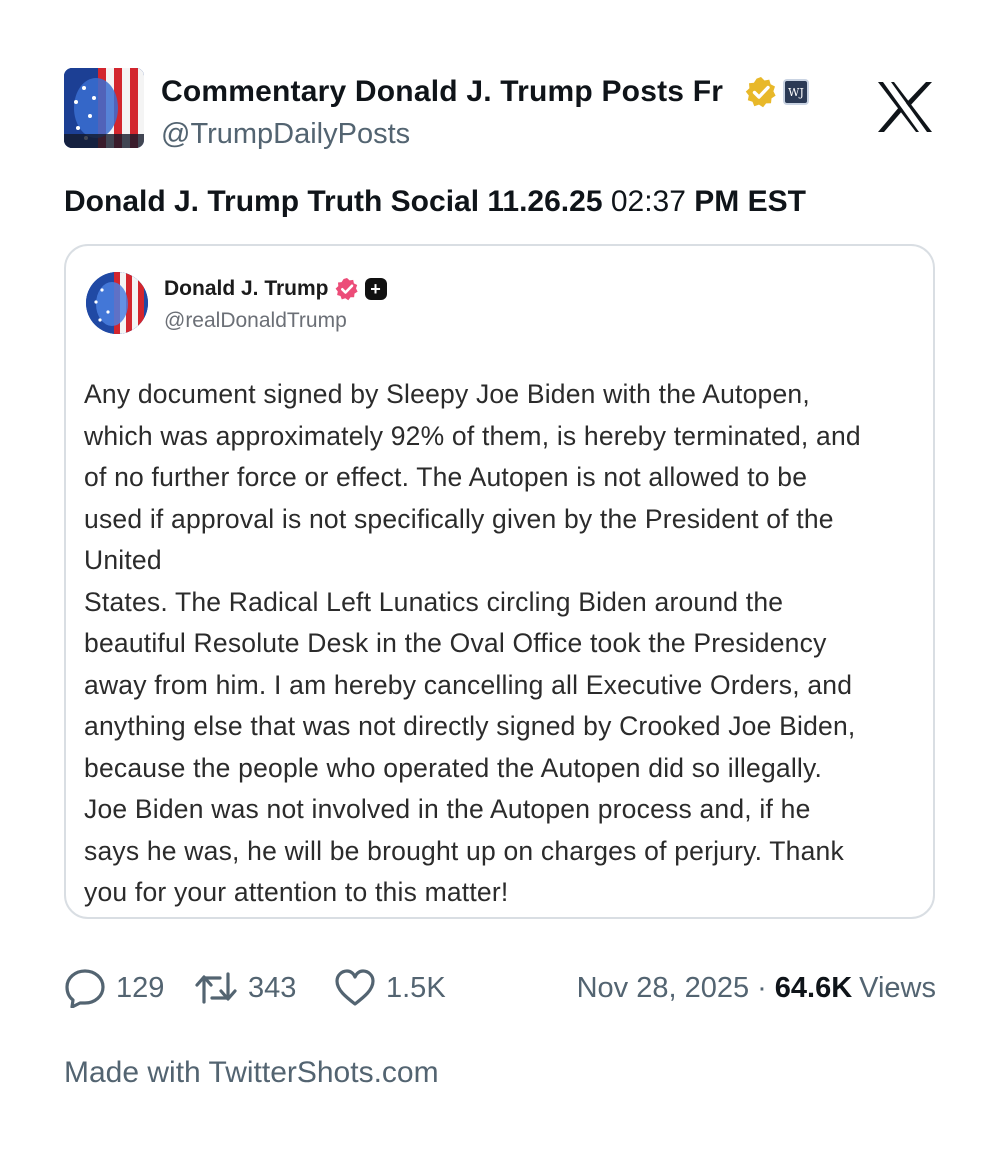  I want to click on quoted-author-handle: @realDonaldTrump, so click(255, 321).